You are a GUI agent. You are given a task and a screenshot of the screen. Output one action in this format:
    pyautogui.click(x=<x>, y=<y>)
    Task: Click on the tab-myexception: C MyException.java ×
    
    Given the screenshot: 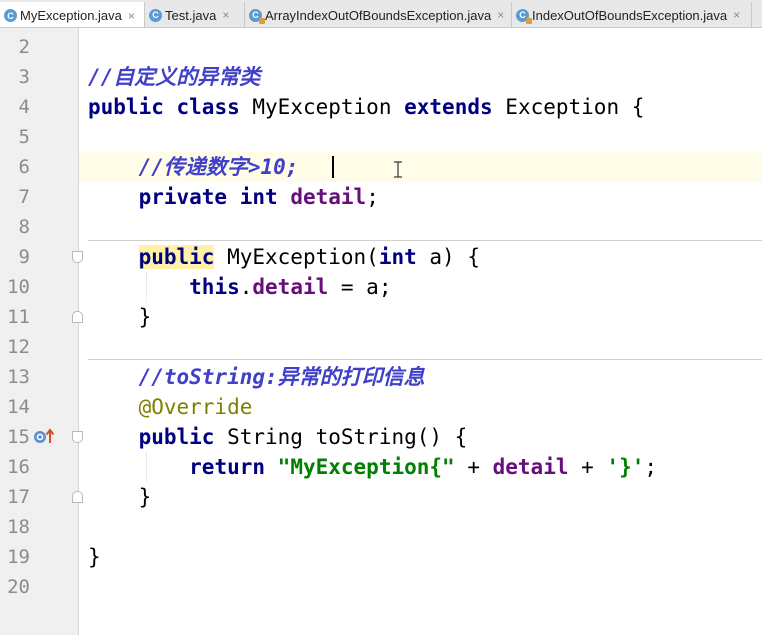 What is the action you would take?
    pyautogui.click(x=72, y=14)
    